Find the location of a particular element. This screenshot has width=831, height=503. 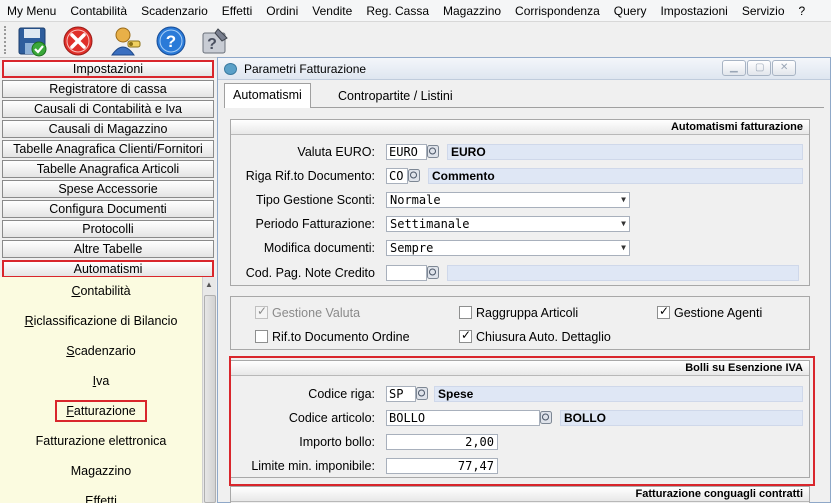

rif-documento-ordine-checkbox: Rif.to Documento Ordine is located at coordinates (332, 337).